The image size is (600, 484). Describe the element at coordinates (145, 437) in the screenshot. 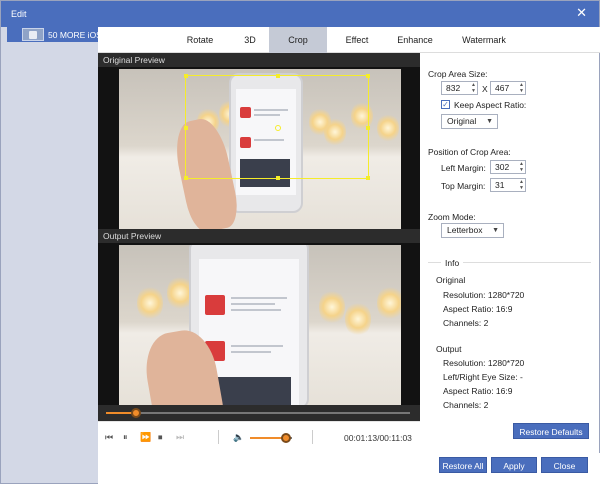

I see `fast-forward-icon: ⏩` at that location.